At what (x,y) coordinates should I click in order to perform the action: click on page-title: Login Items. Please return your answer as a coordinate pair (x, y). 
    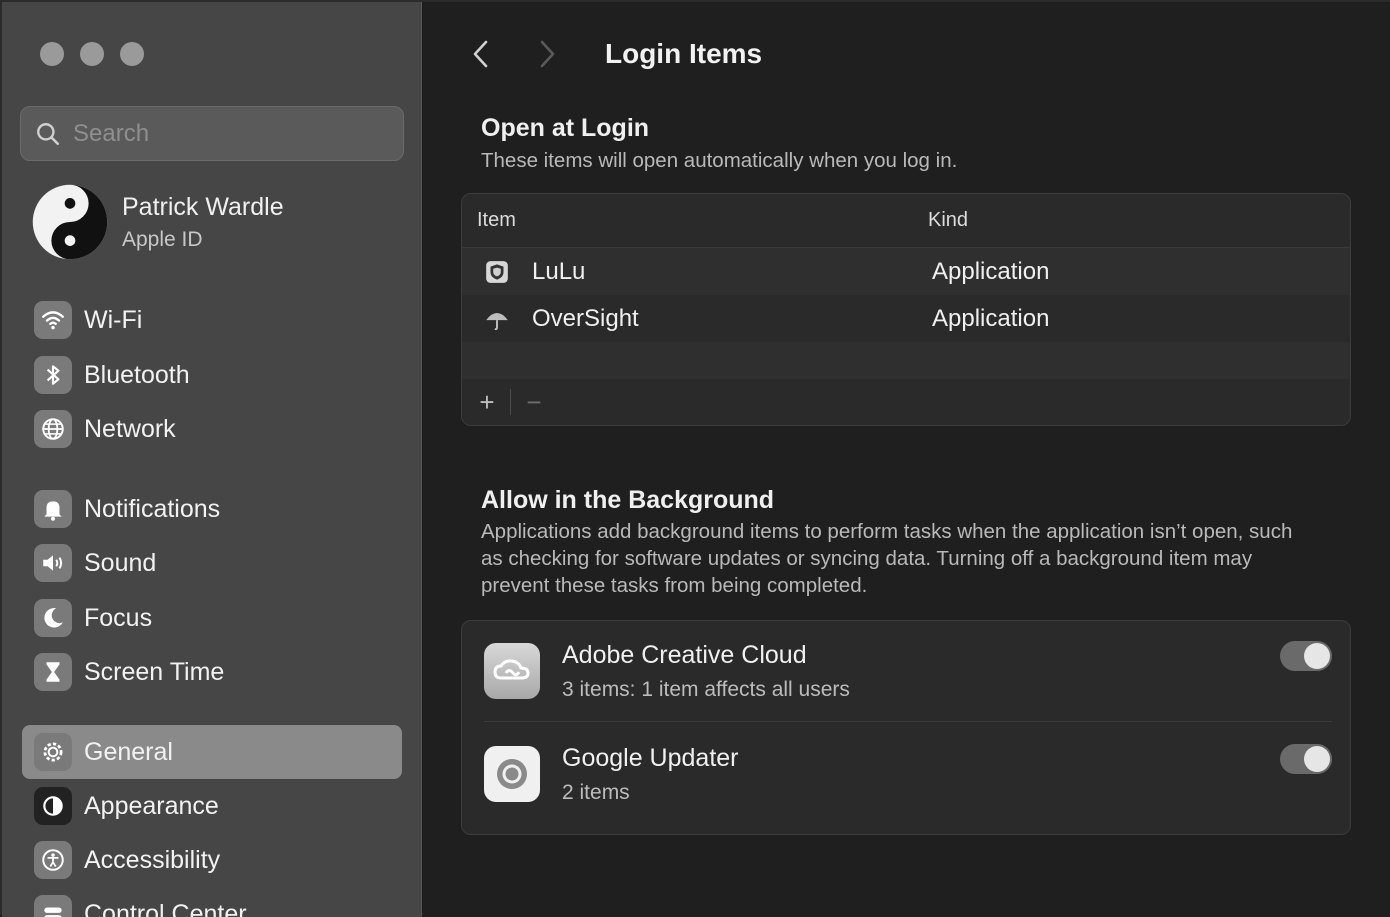
    Looking at the image, I should click on (683, 54).